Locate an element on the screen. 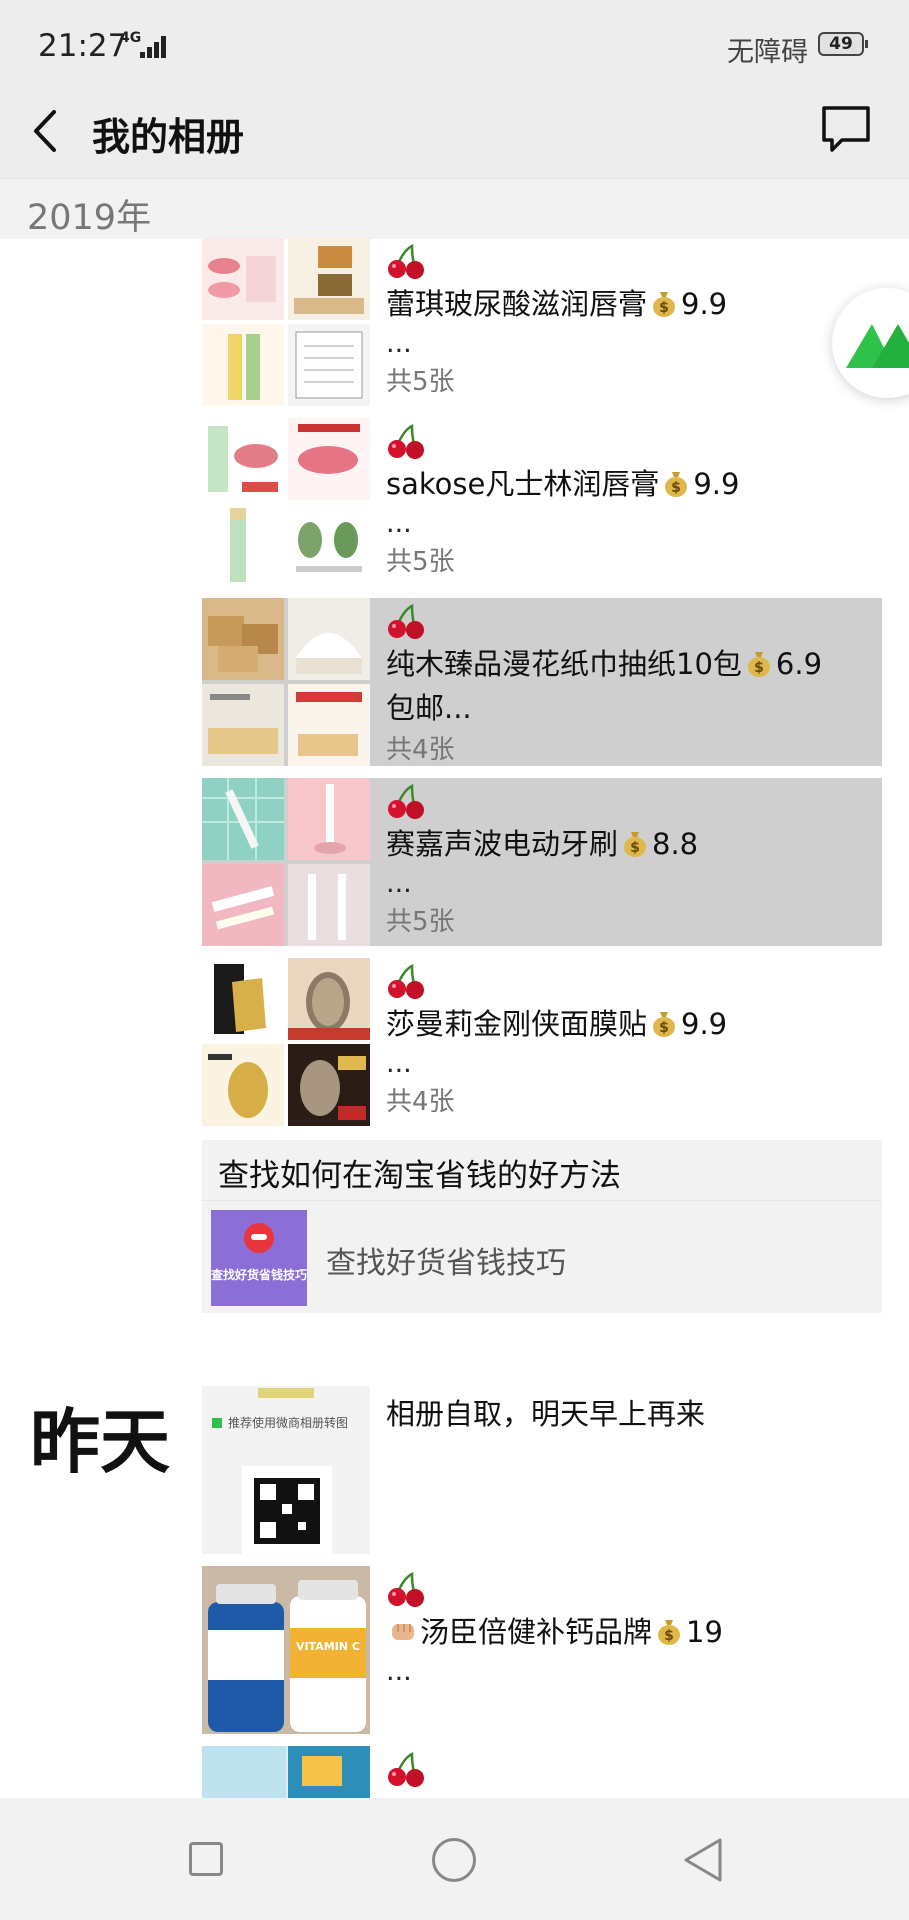 The image size is (909, 1920). accessibility-label: 无障碍 is located at coordinates (767, 52).